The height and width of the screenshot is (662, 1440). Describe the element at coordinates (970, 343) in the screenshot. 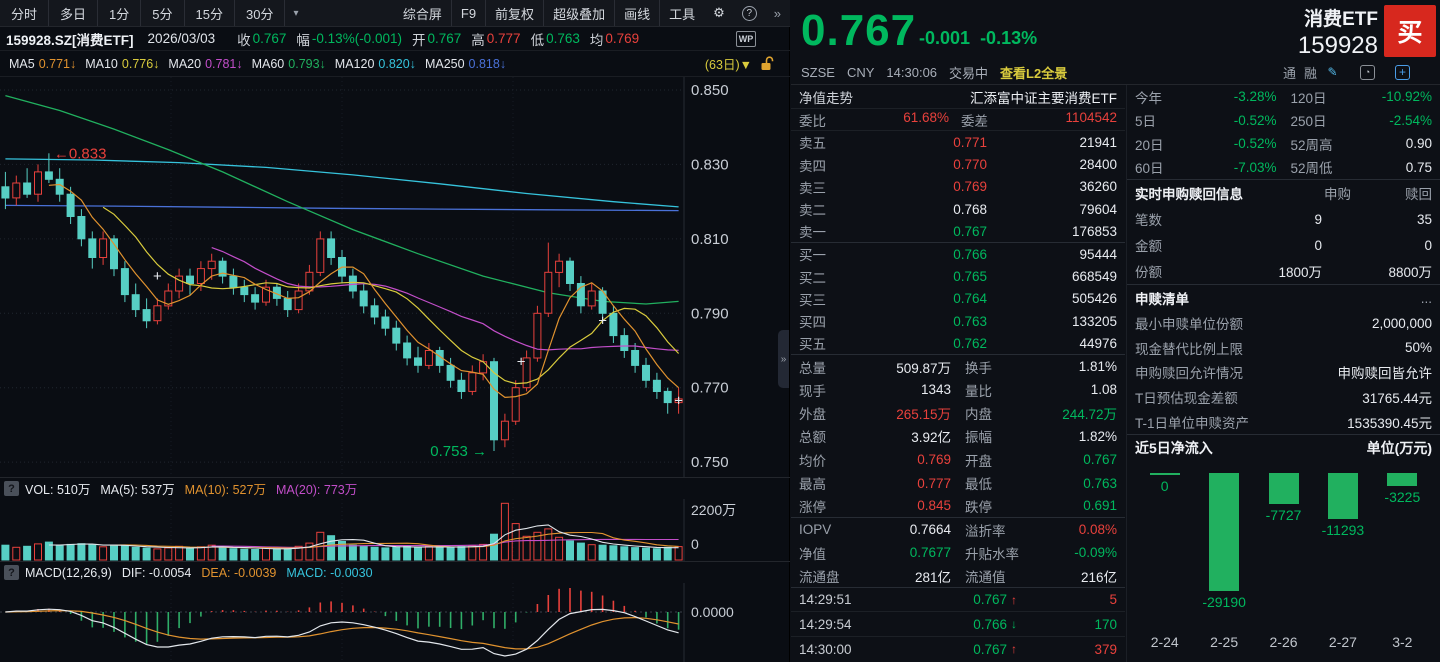

I see `bid-price: 0.762` at that location.